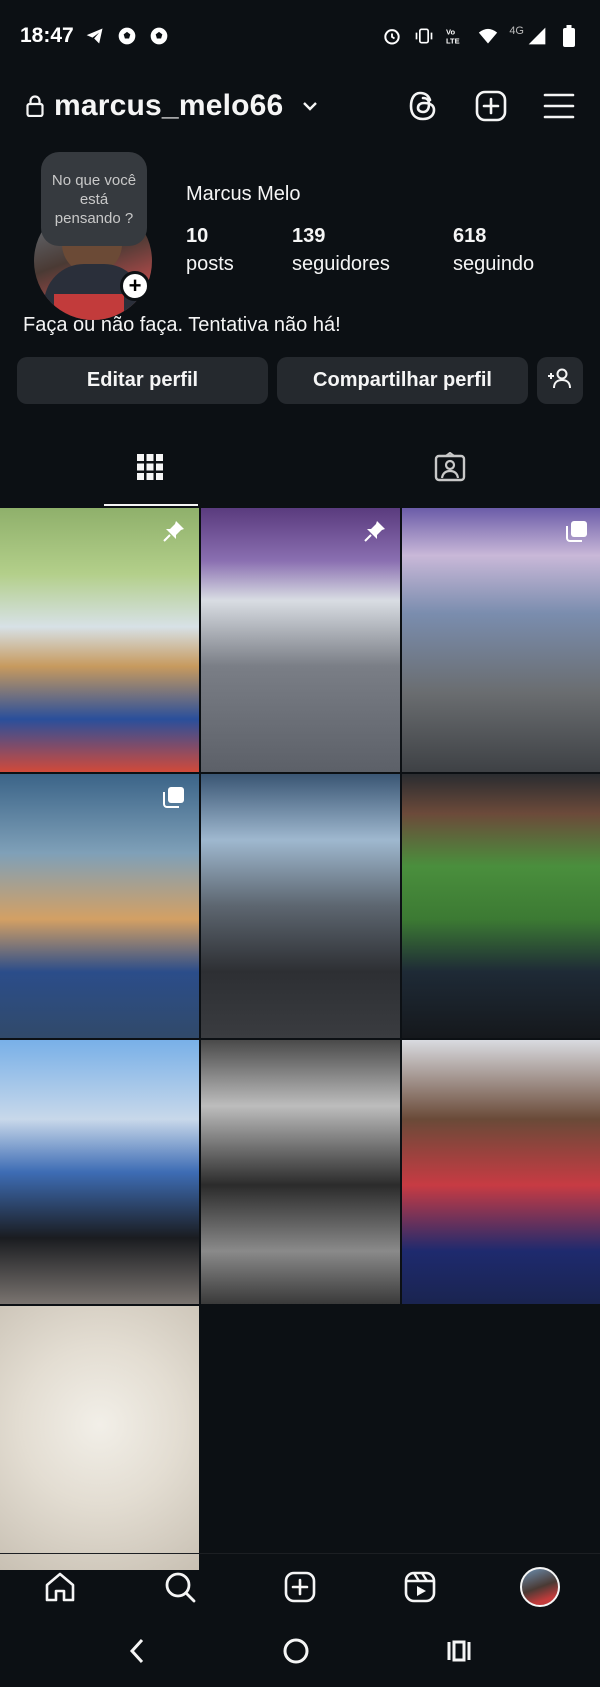 This screenshot has height=1687, width=600. What do you see at coordinates (309, 236) in the screenshot?
I see `stat-value: 139` at bounding box center [309, 236].